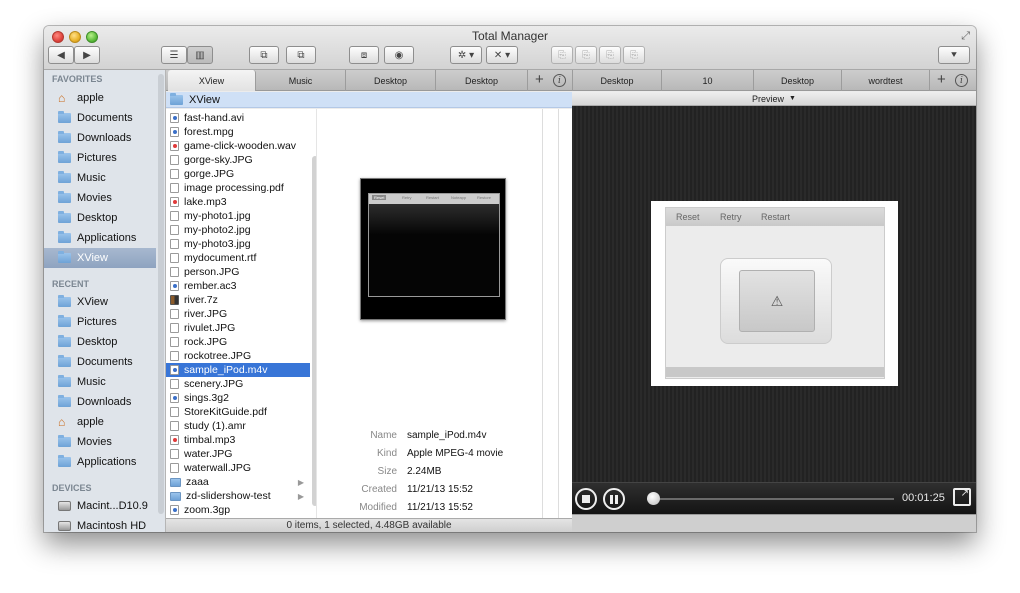 This screenshot has height=593, width=1020. Describe the element at coordinates (238, 328) in the screenshot. I see `list-item: rivulet.JPG` at that location.